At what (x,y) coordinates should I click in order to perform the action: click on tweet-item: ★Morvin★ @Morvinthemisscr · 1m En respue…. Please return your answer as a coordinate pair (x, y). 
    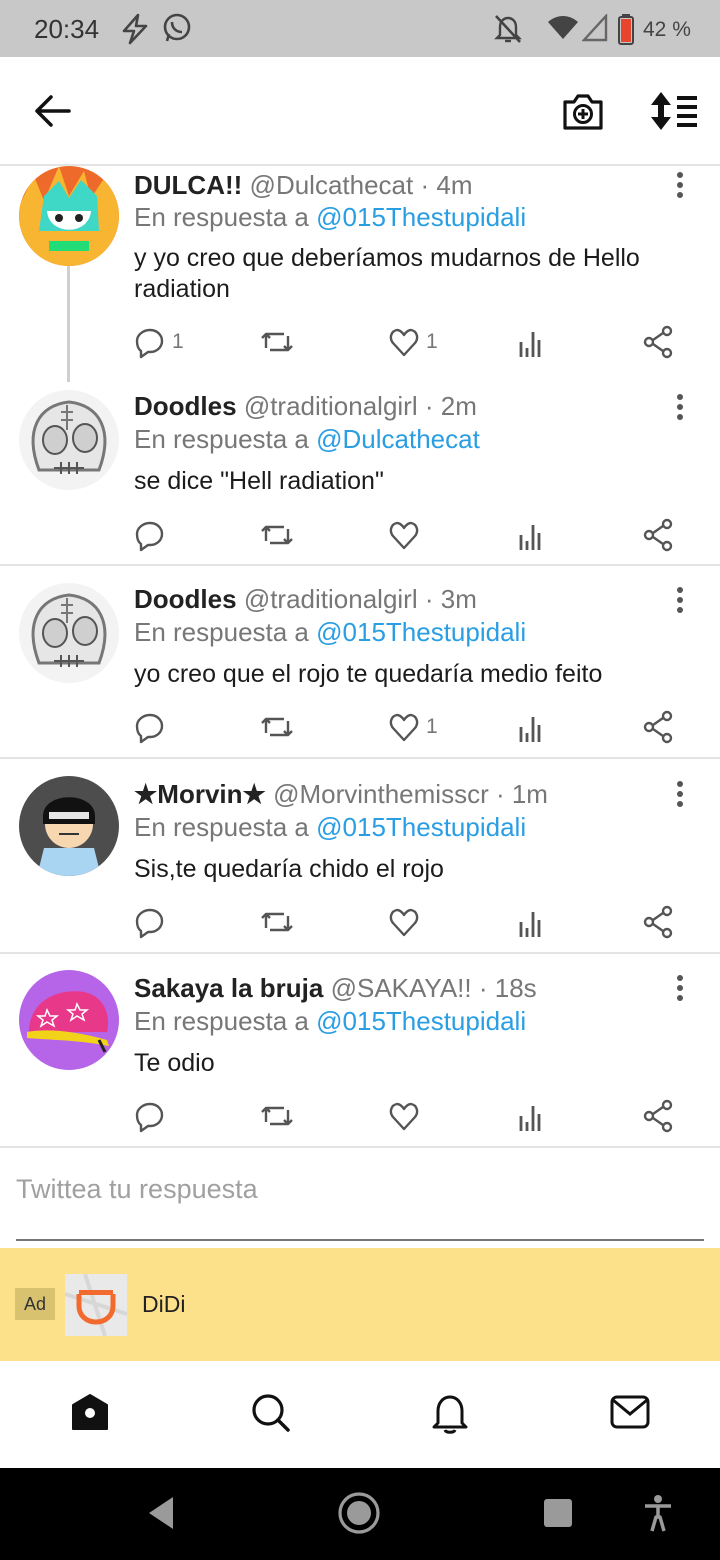
    Looking at the image, I should click on (360, 856).